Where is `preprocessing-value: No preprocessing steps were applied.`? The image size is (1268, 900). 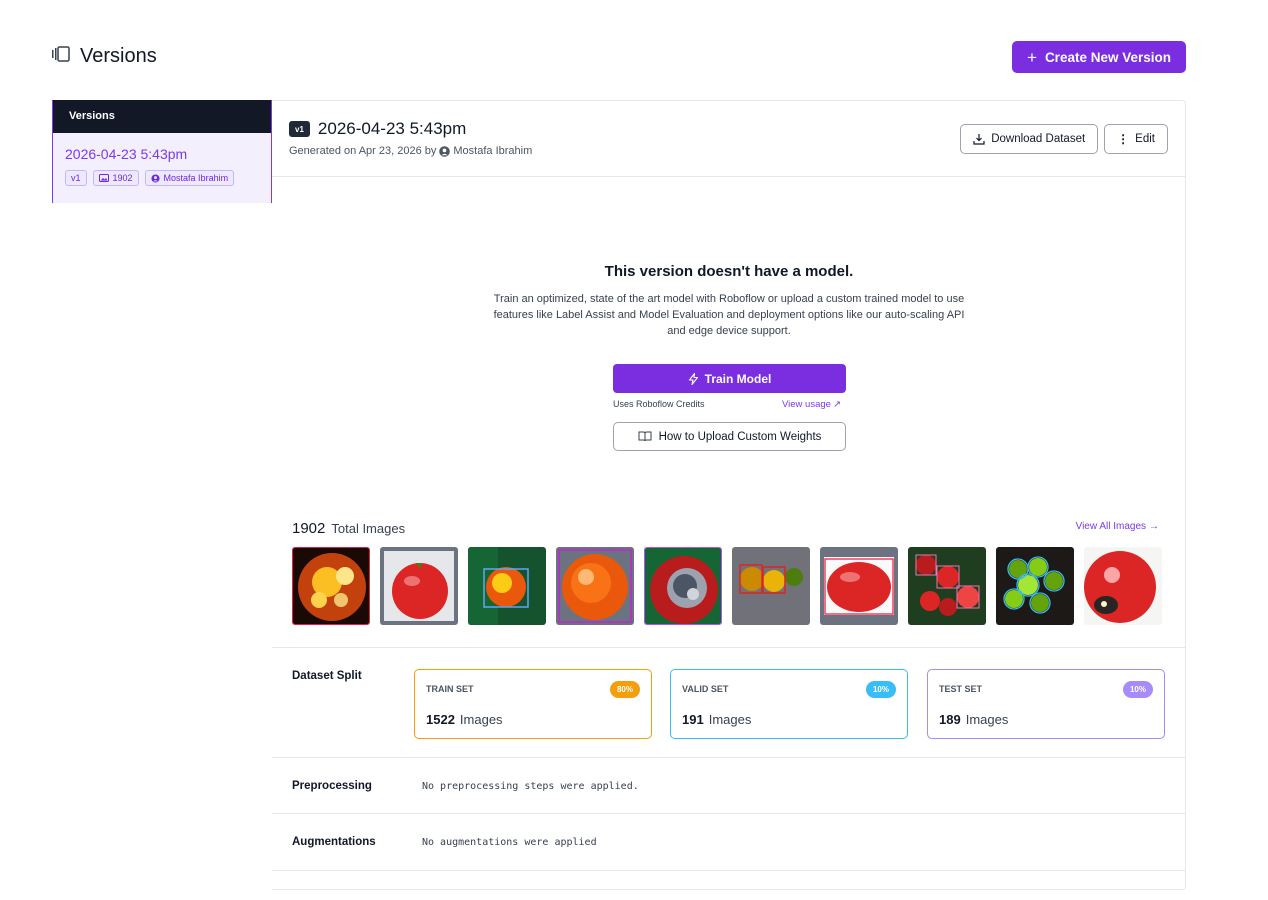 preprocessing-value: No preprocessing steps were applied. is located at coordinates (530, 786).